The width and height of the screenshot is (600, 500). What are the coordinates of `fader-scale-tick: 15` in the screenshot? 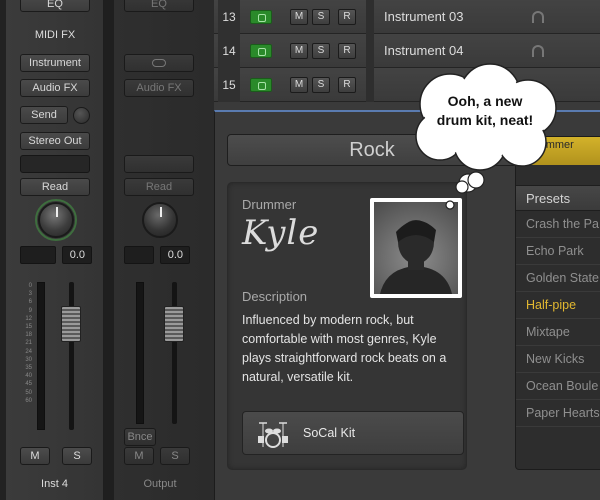 It's located at (28, 327).